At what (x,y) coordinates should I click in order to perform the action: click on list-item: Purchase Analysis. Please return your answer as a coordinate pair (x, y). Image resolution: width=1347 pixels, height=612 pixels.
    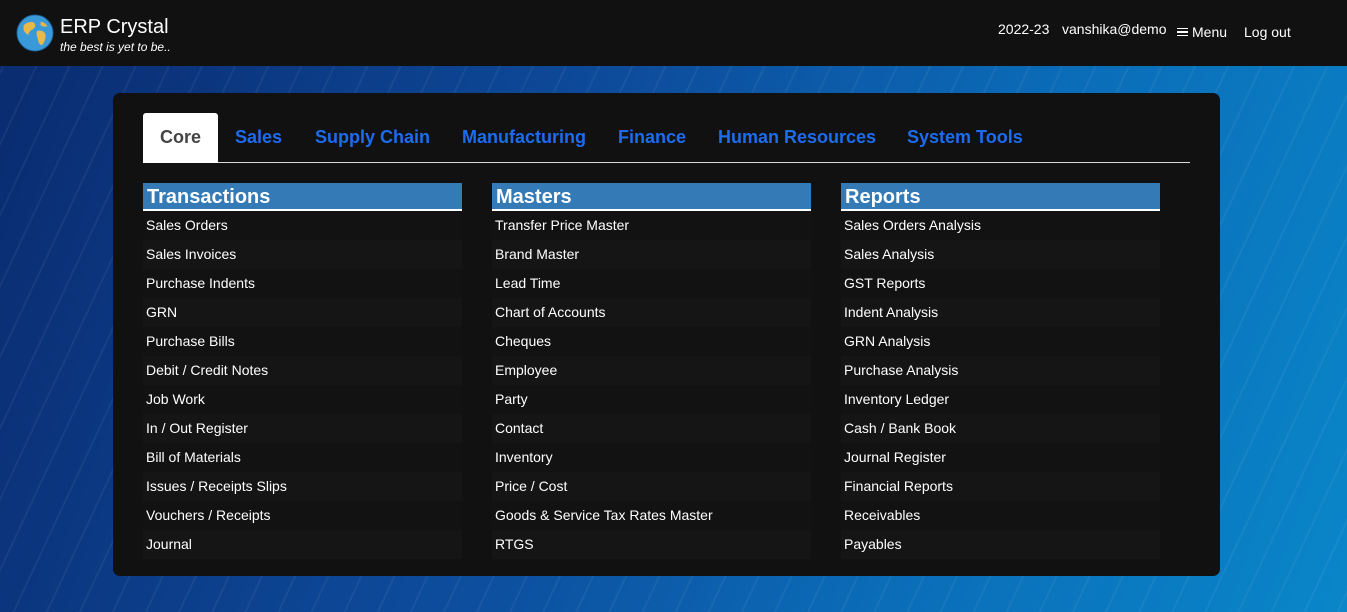
    Looking at the image, I should click on (1000, 370).